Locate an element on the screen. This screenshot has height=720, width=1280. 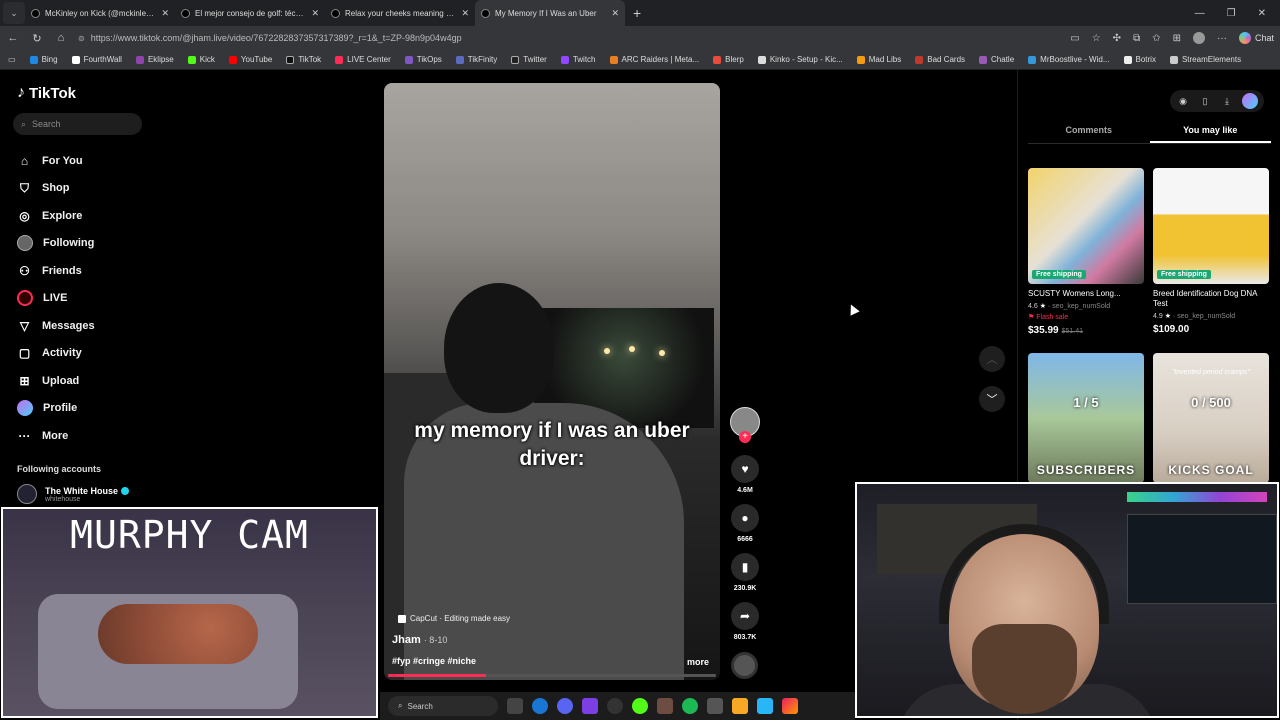
tab-you-may-like: You may like is located at coordinates (1210, 132).